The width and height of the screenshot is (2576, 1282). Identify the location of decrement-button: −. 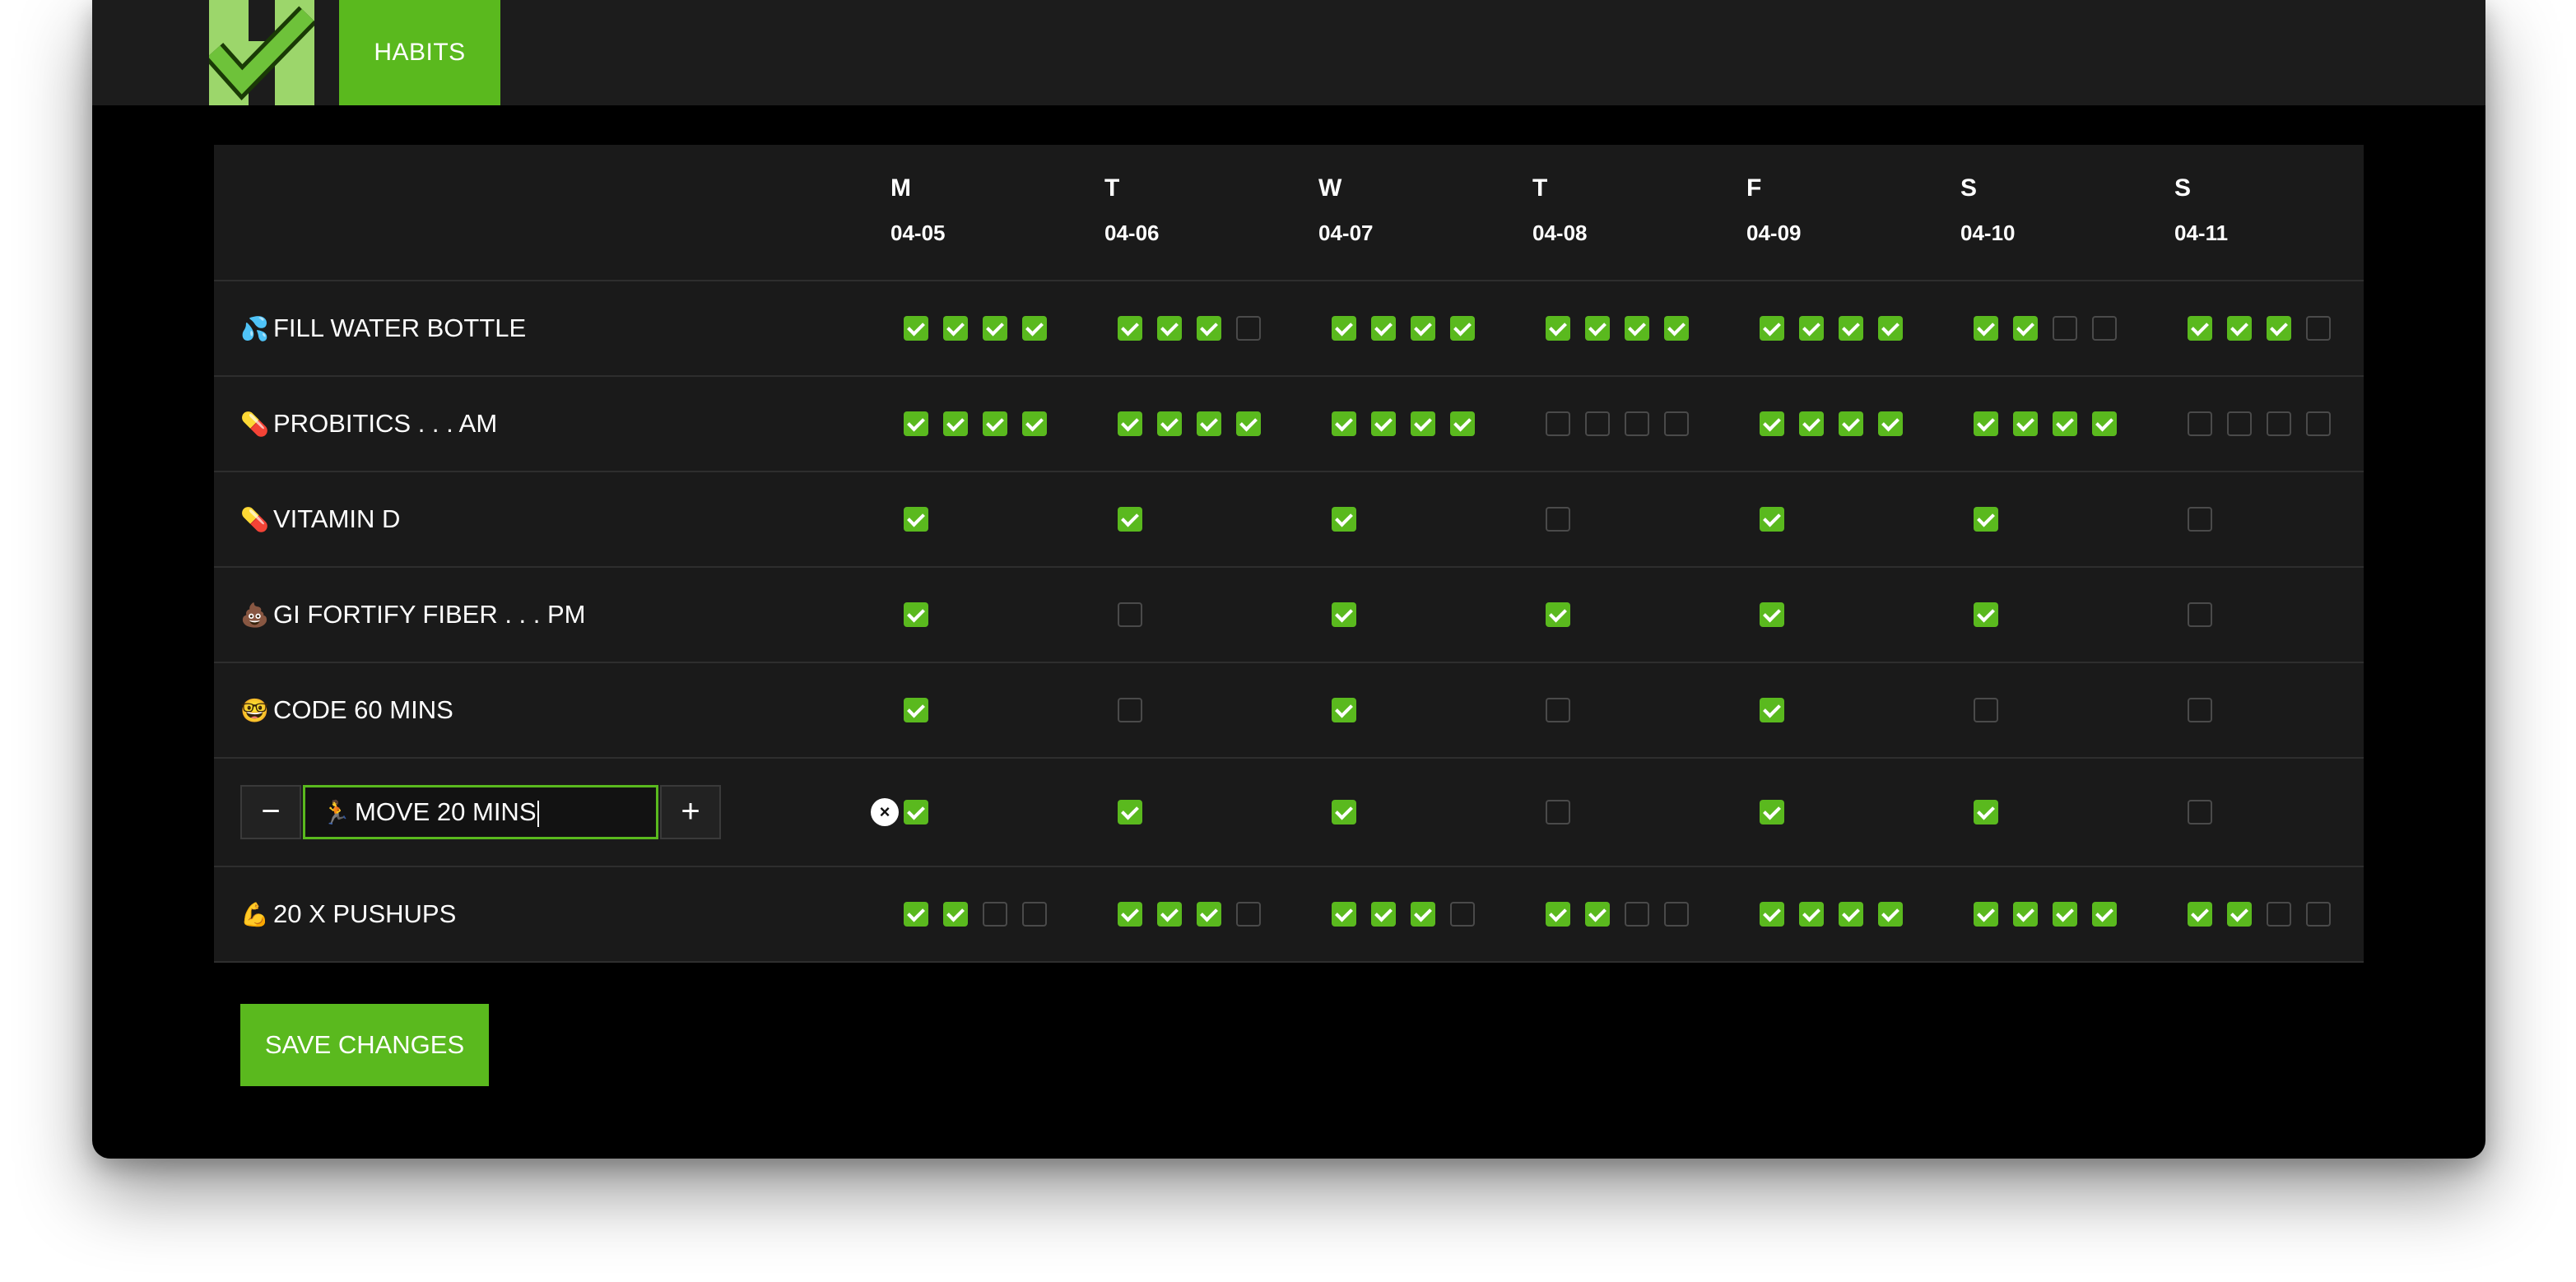
(270, 812).